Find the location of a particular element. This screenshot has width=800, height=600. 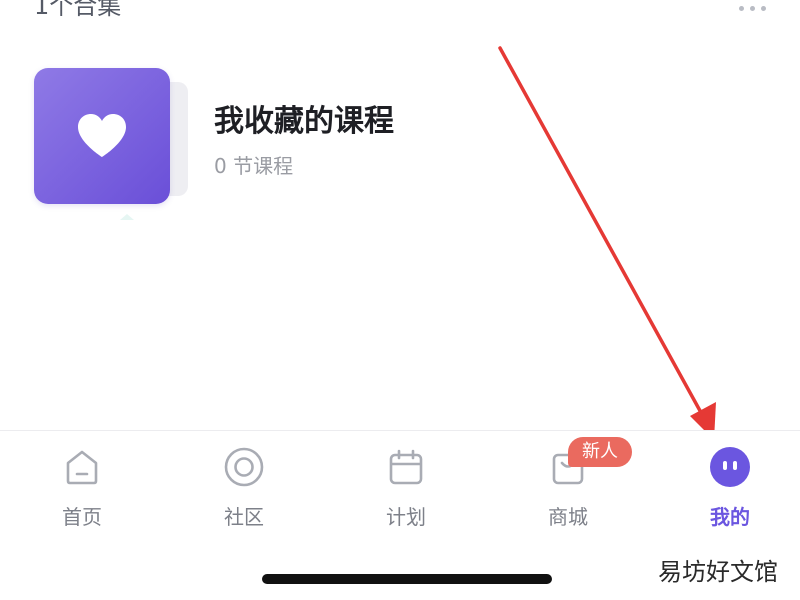

watermark: 易坊好文馆 is located at coordinates (718, 572).